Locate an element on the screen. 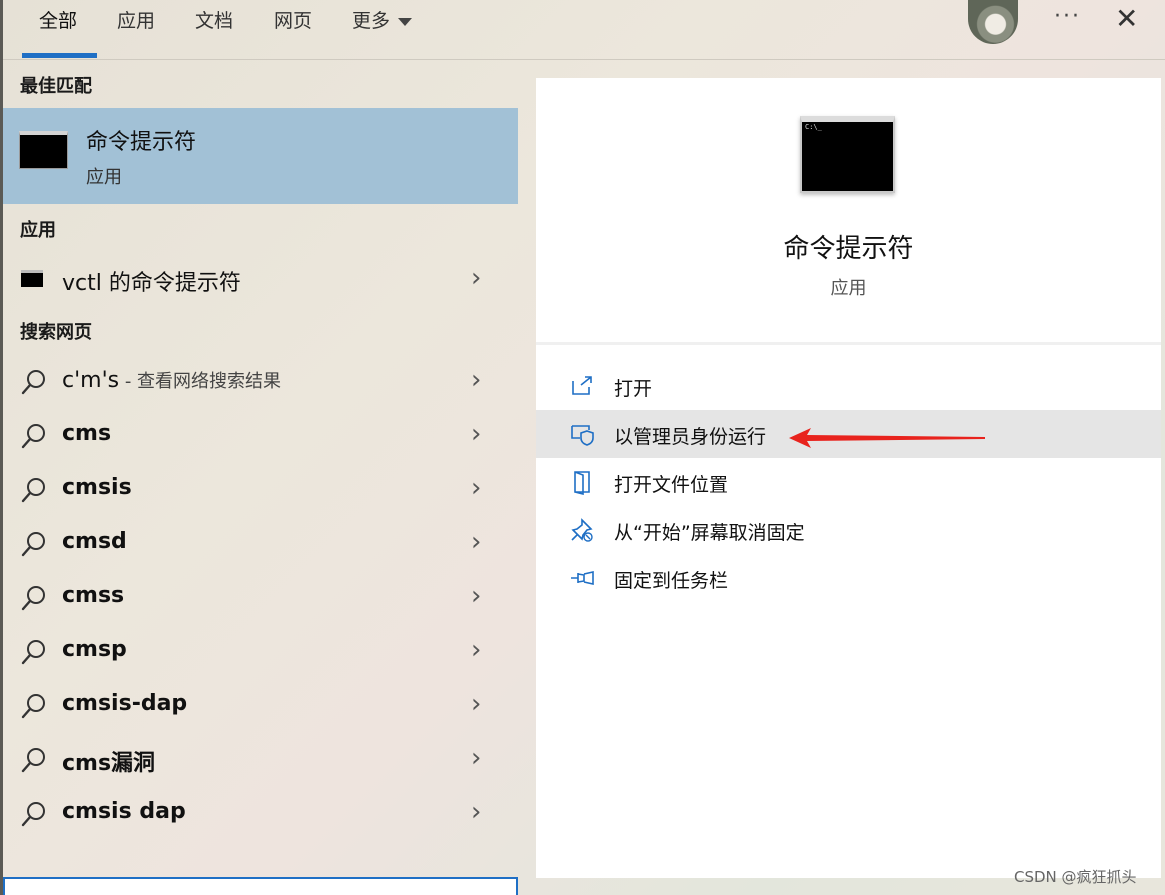  pin-taskbar-icon is located at coordinates (582, 578).